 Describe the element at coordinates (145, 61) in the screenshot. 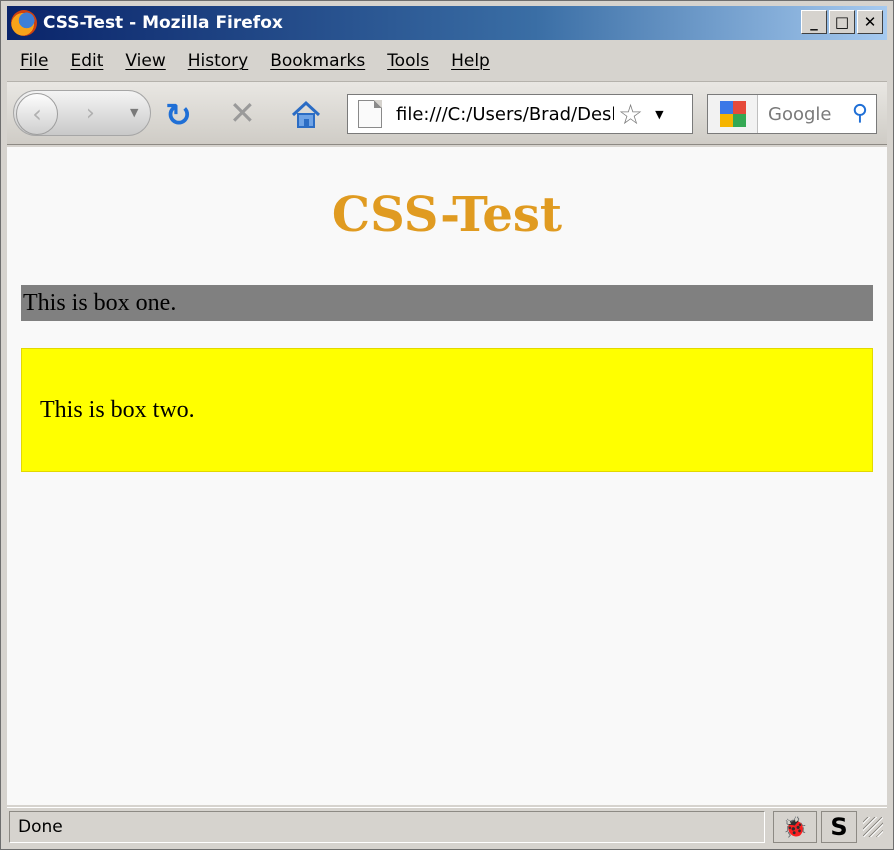

I see `menu-view: View` at that location.